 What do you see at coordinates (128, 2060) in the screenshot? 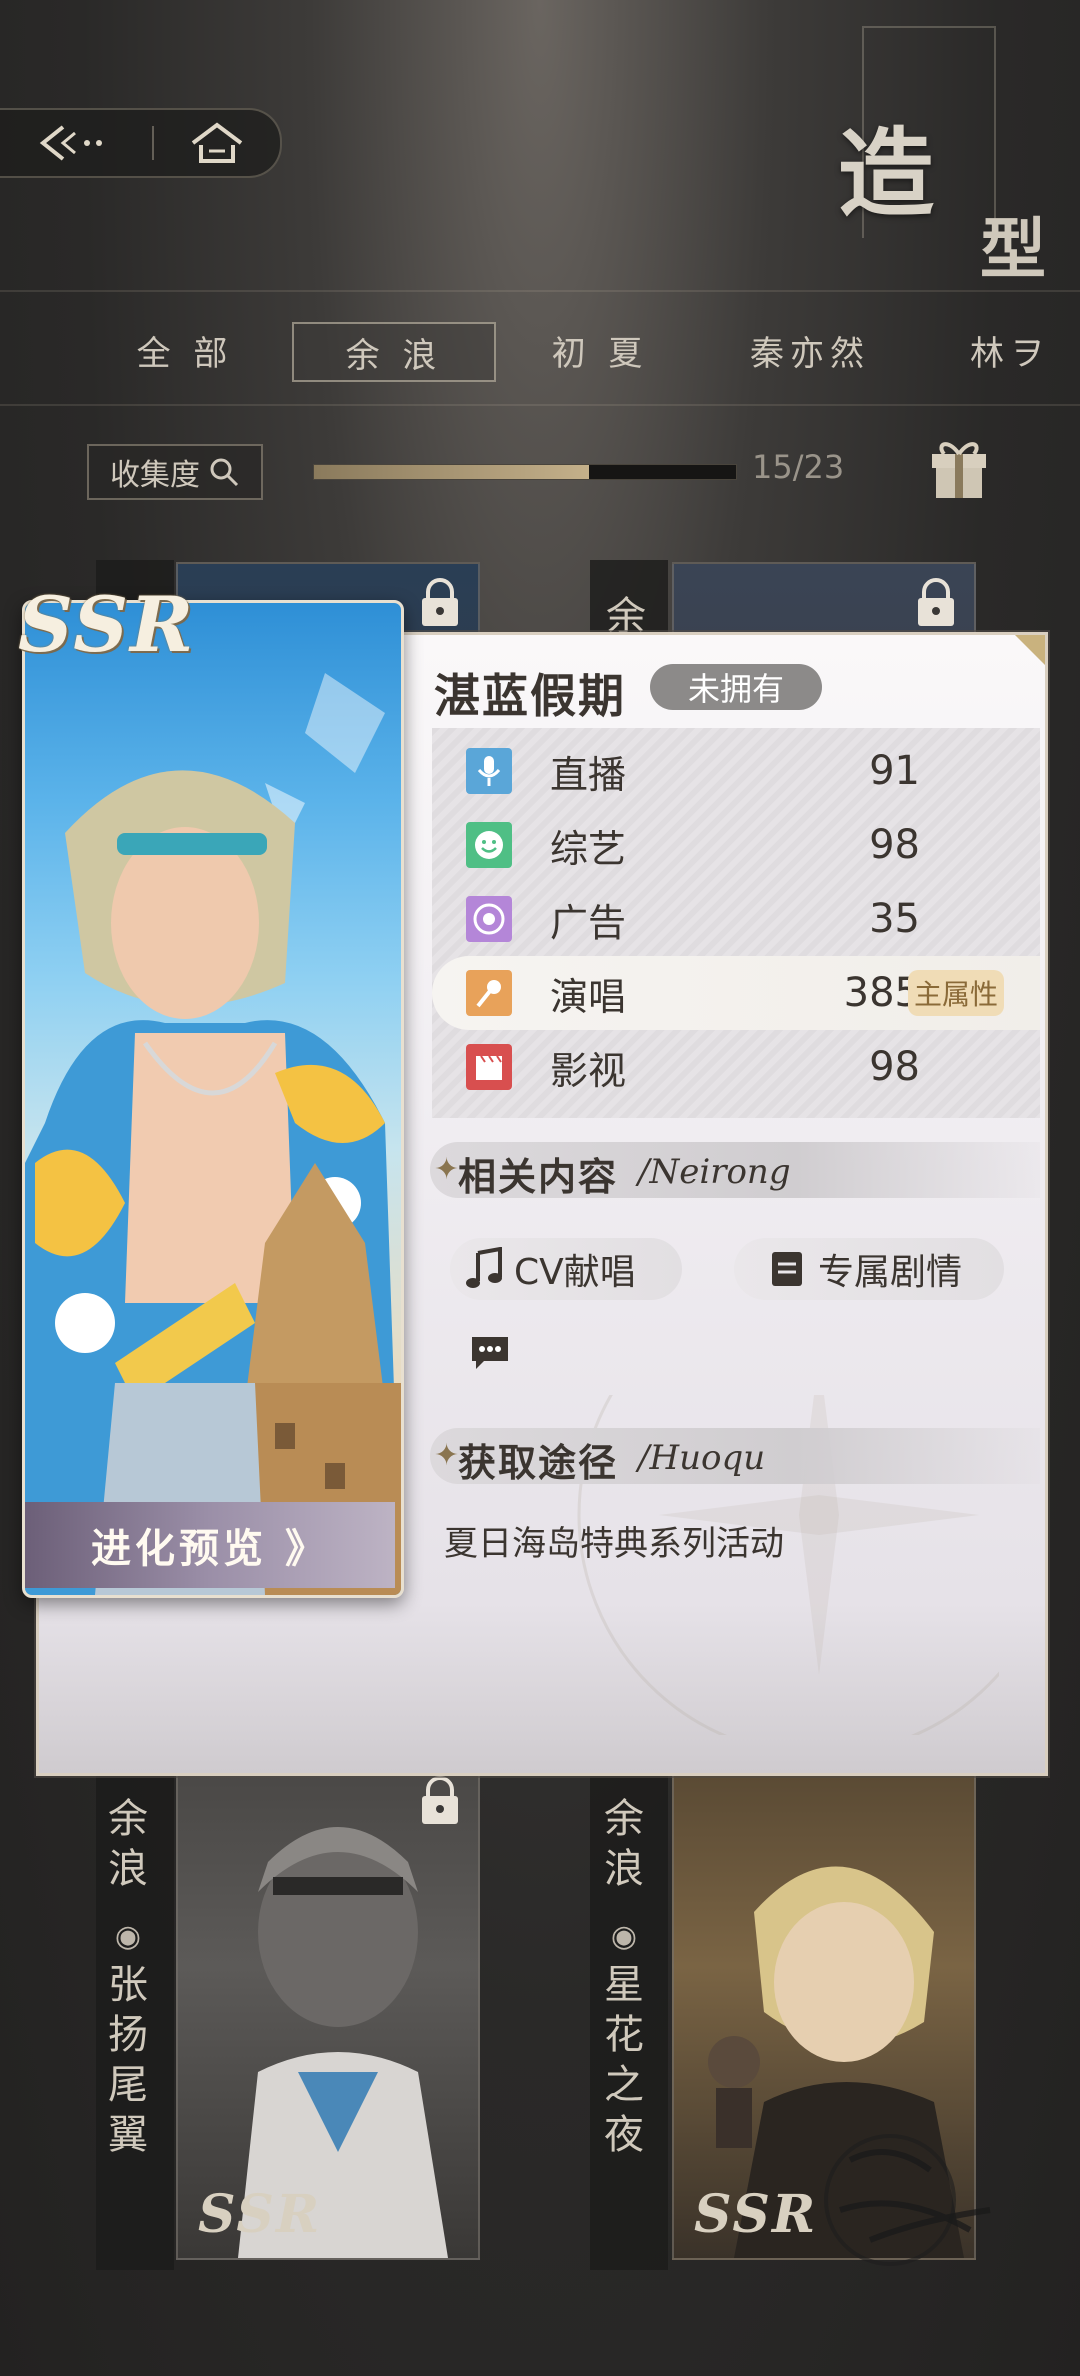
I see `grid-card-3-title: 张 扬 尾 翼` at bounding box center [128, 2060].